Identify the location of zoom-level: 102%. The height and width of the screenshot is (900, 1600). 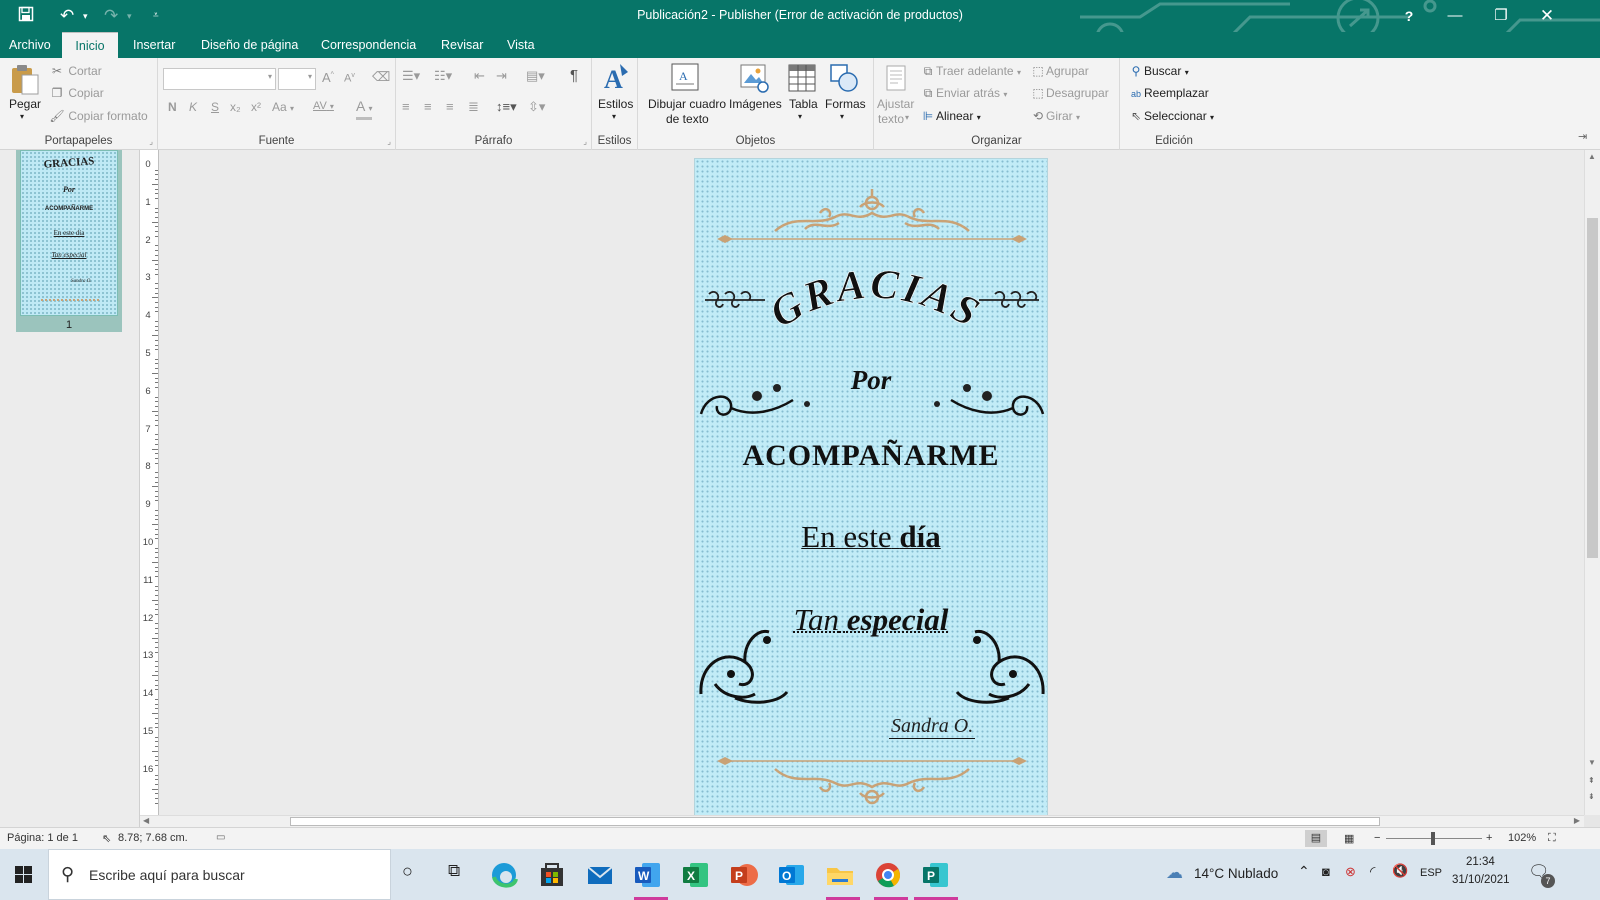
(1522, 838).